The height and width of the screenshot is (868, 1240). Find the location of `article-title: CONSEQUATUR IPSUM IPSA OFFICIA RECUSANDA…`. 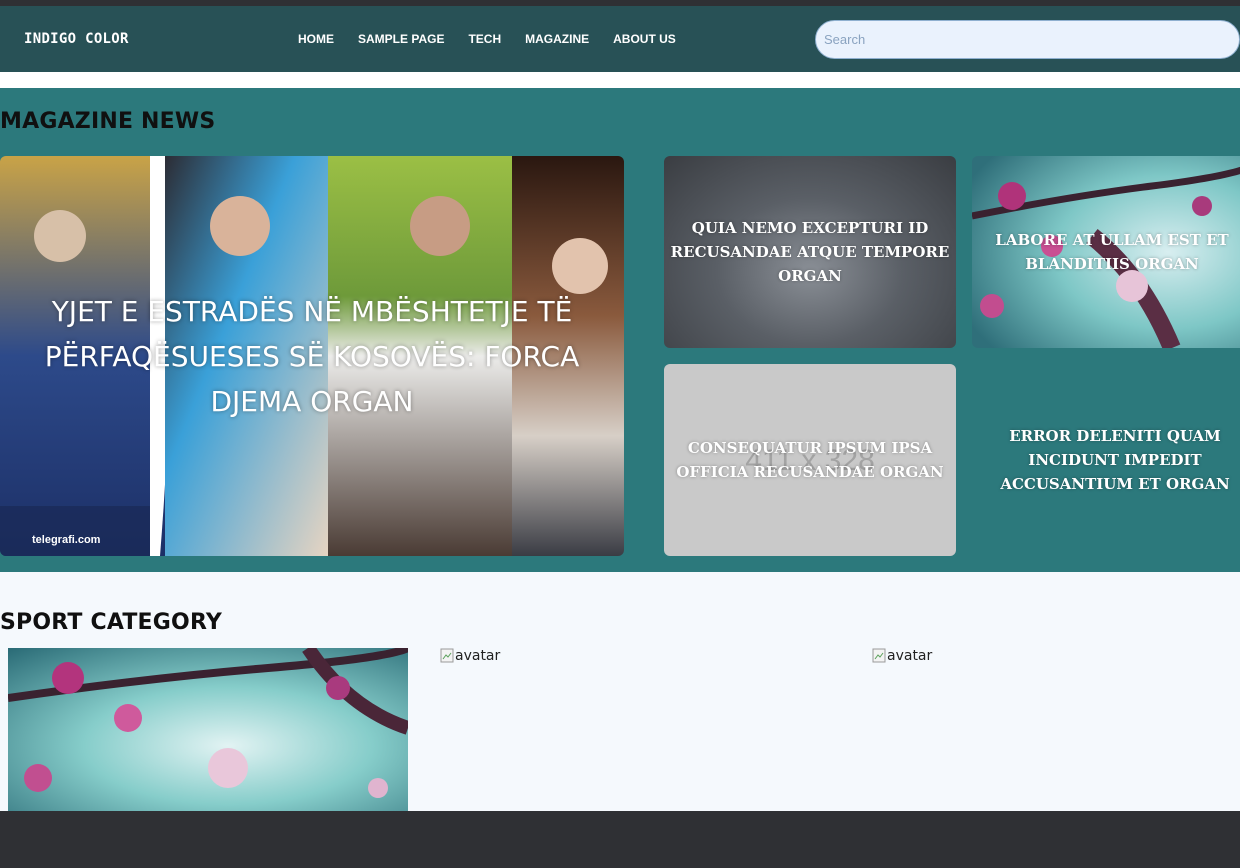

article-title: CONSEQUATUR IPSUM IPSA OFFICIA RECUSANDA… is located at coordinates (810, 460).